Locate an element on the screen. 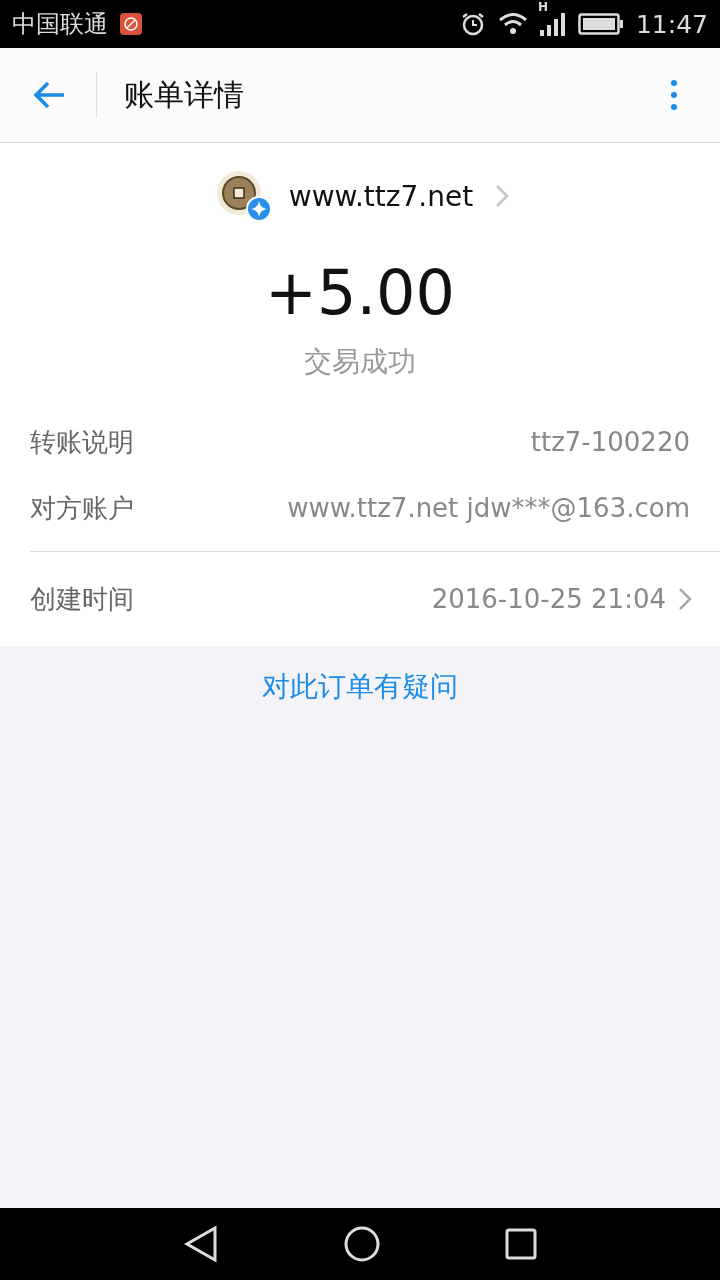 The width and height of the screenshot is (720, 1280). more-vertical-icon is located at coordinates (674, 95).